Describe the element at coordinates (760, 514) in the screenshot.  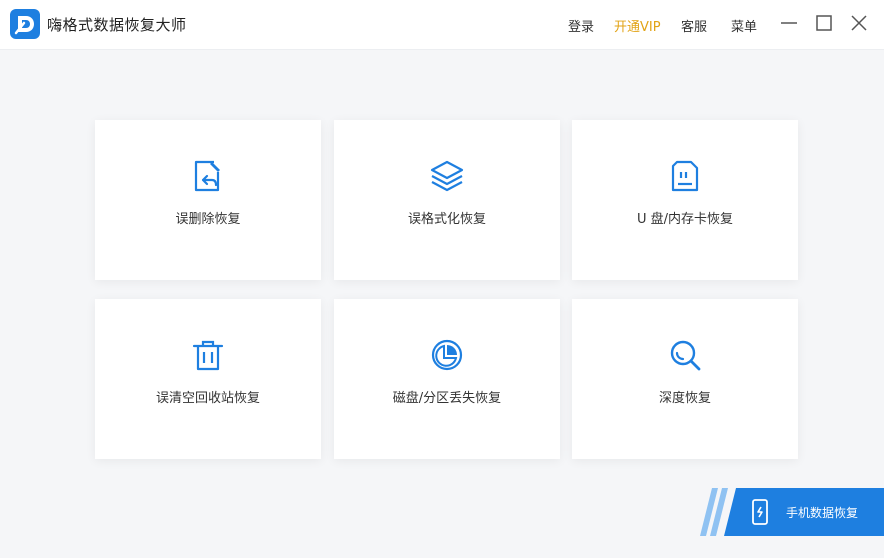
I see `phone-icon` at that location.